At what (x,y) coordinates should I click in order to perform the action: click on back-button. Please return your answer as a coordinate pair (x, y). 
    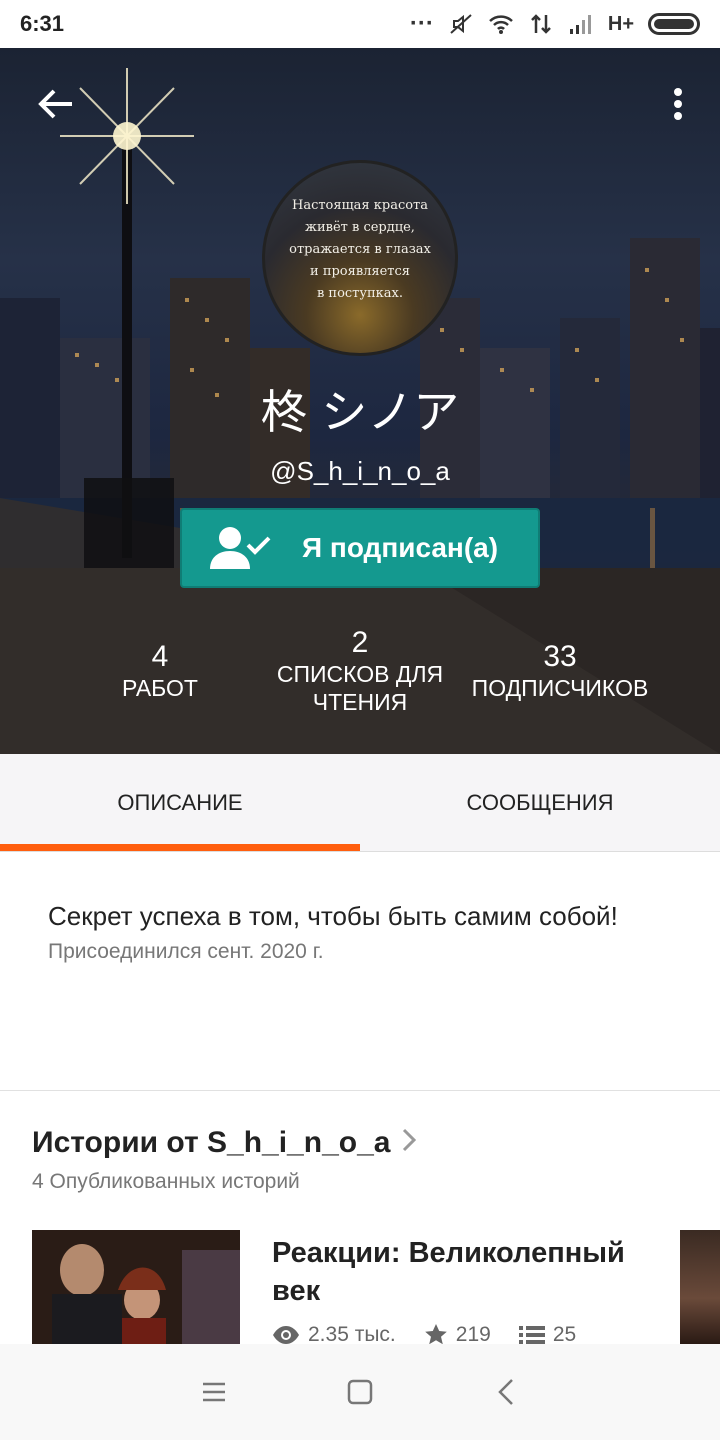
    Looking at the image, I should click on (56, 104).